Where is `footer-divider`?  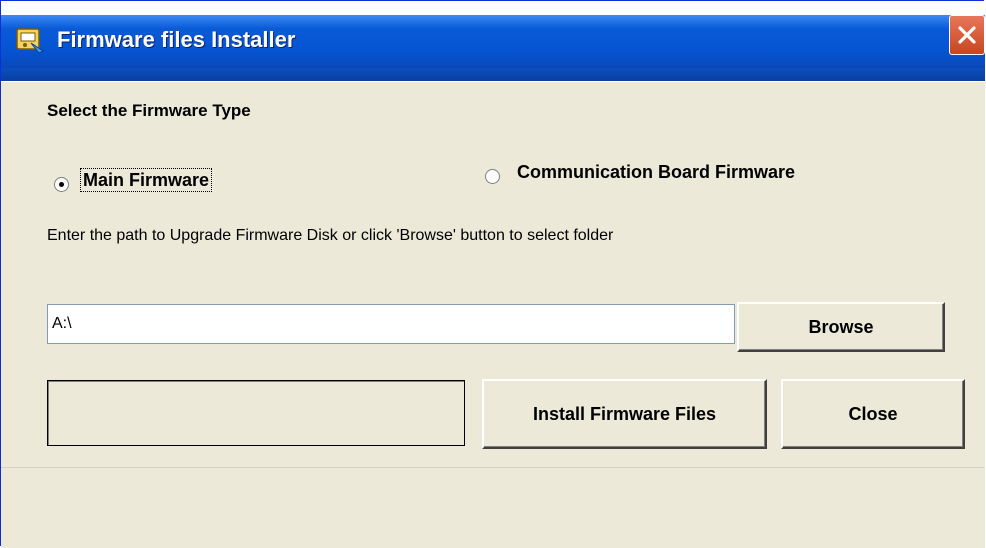
footer-divider is located at coordinates (493, 467).